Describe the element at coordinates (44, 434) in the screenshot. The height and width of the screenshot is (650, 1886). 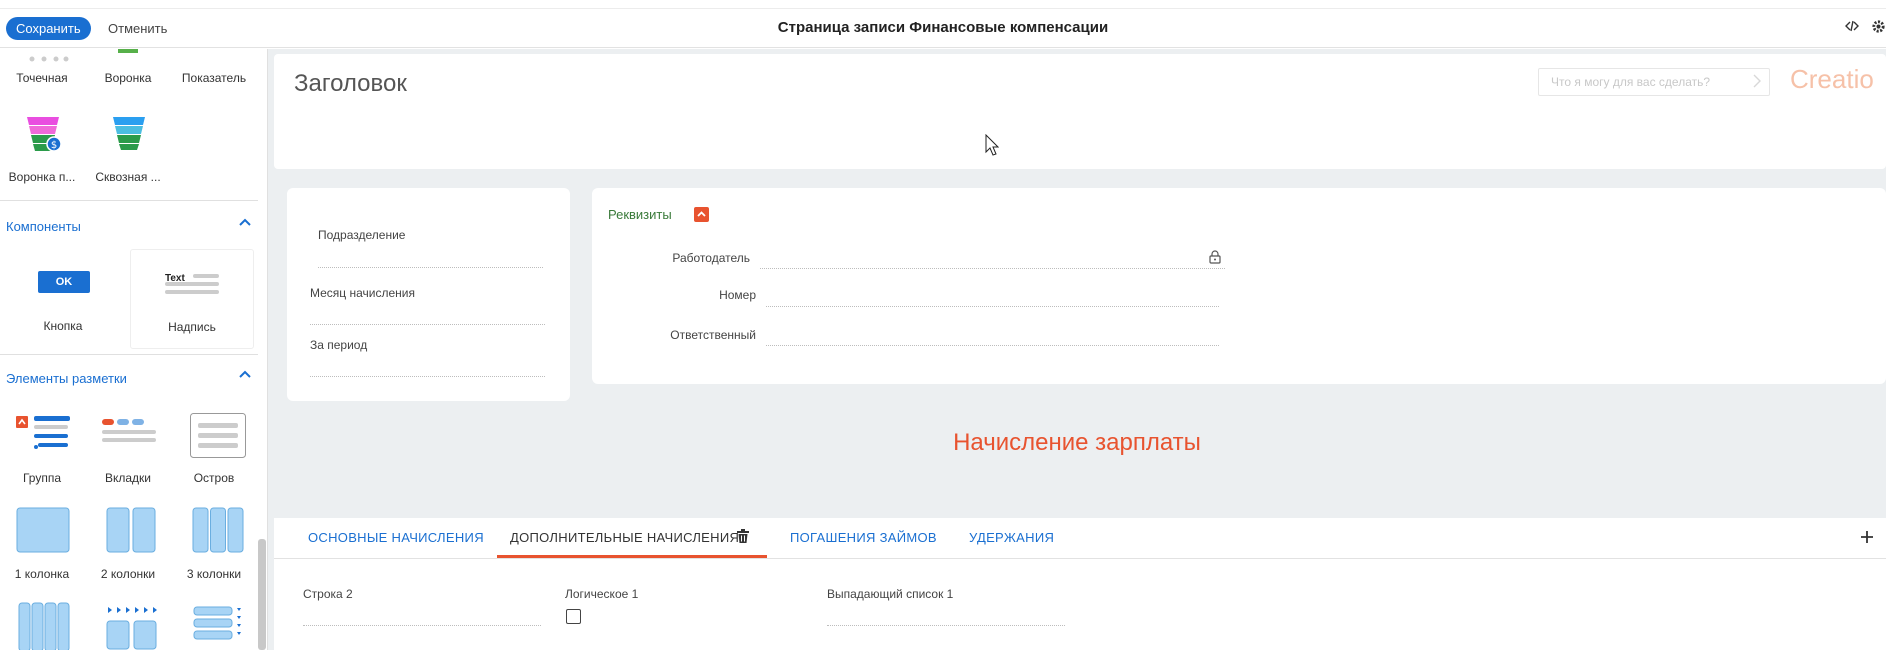
I see `group-icon` at that location.